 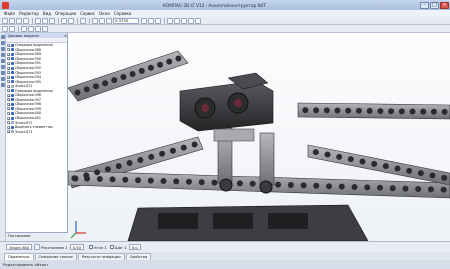 What do you see at coordinates (111, 247) in the screenshot?
I see `step-checkbox` at bounding box center [111, 247].